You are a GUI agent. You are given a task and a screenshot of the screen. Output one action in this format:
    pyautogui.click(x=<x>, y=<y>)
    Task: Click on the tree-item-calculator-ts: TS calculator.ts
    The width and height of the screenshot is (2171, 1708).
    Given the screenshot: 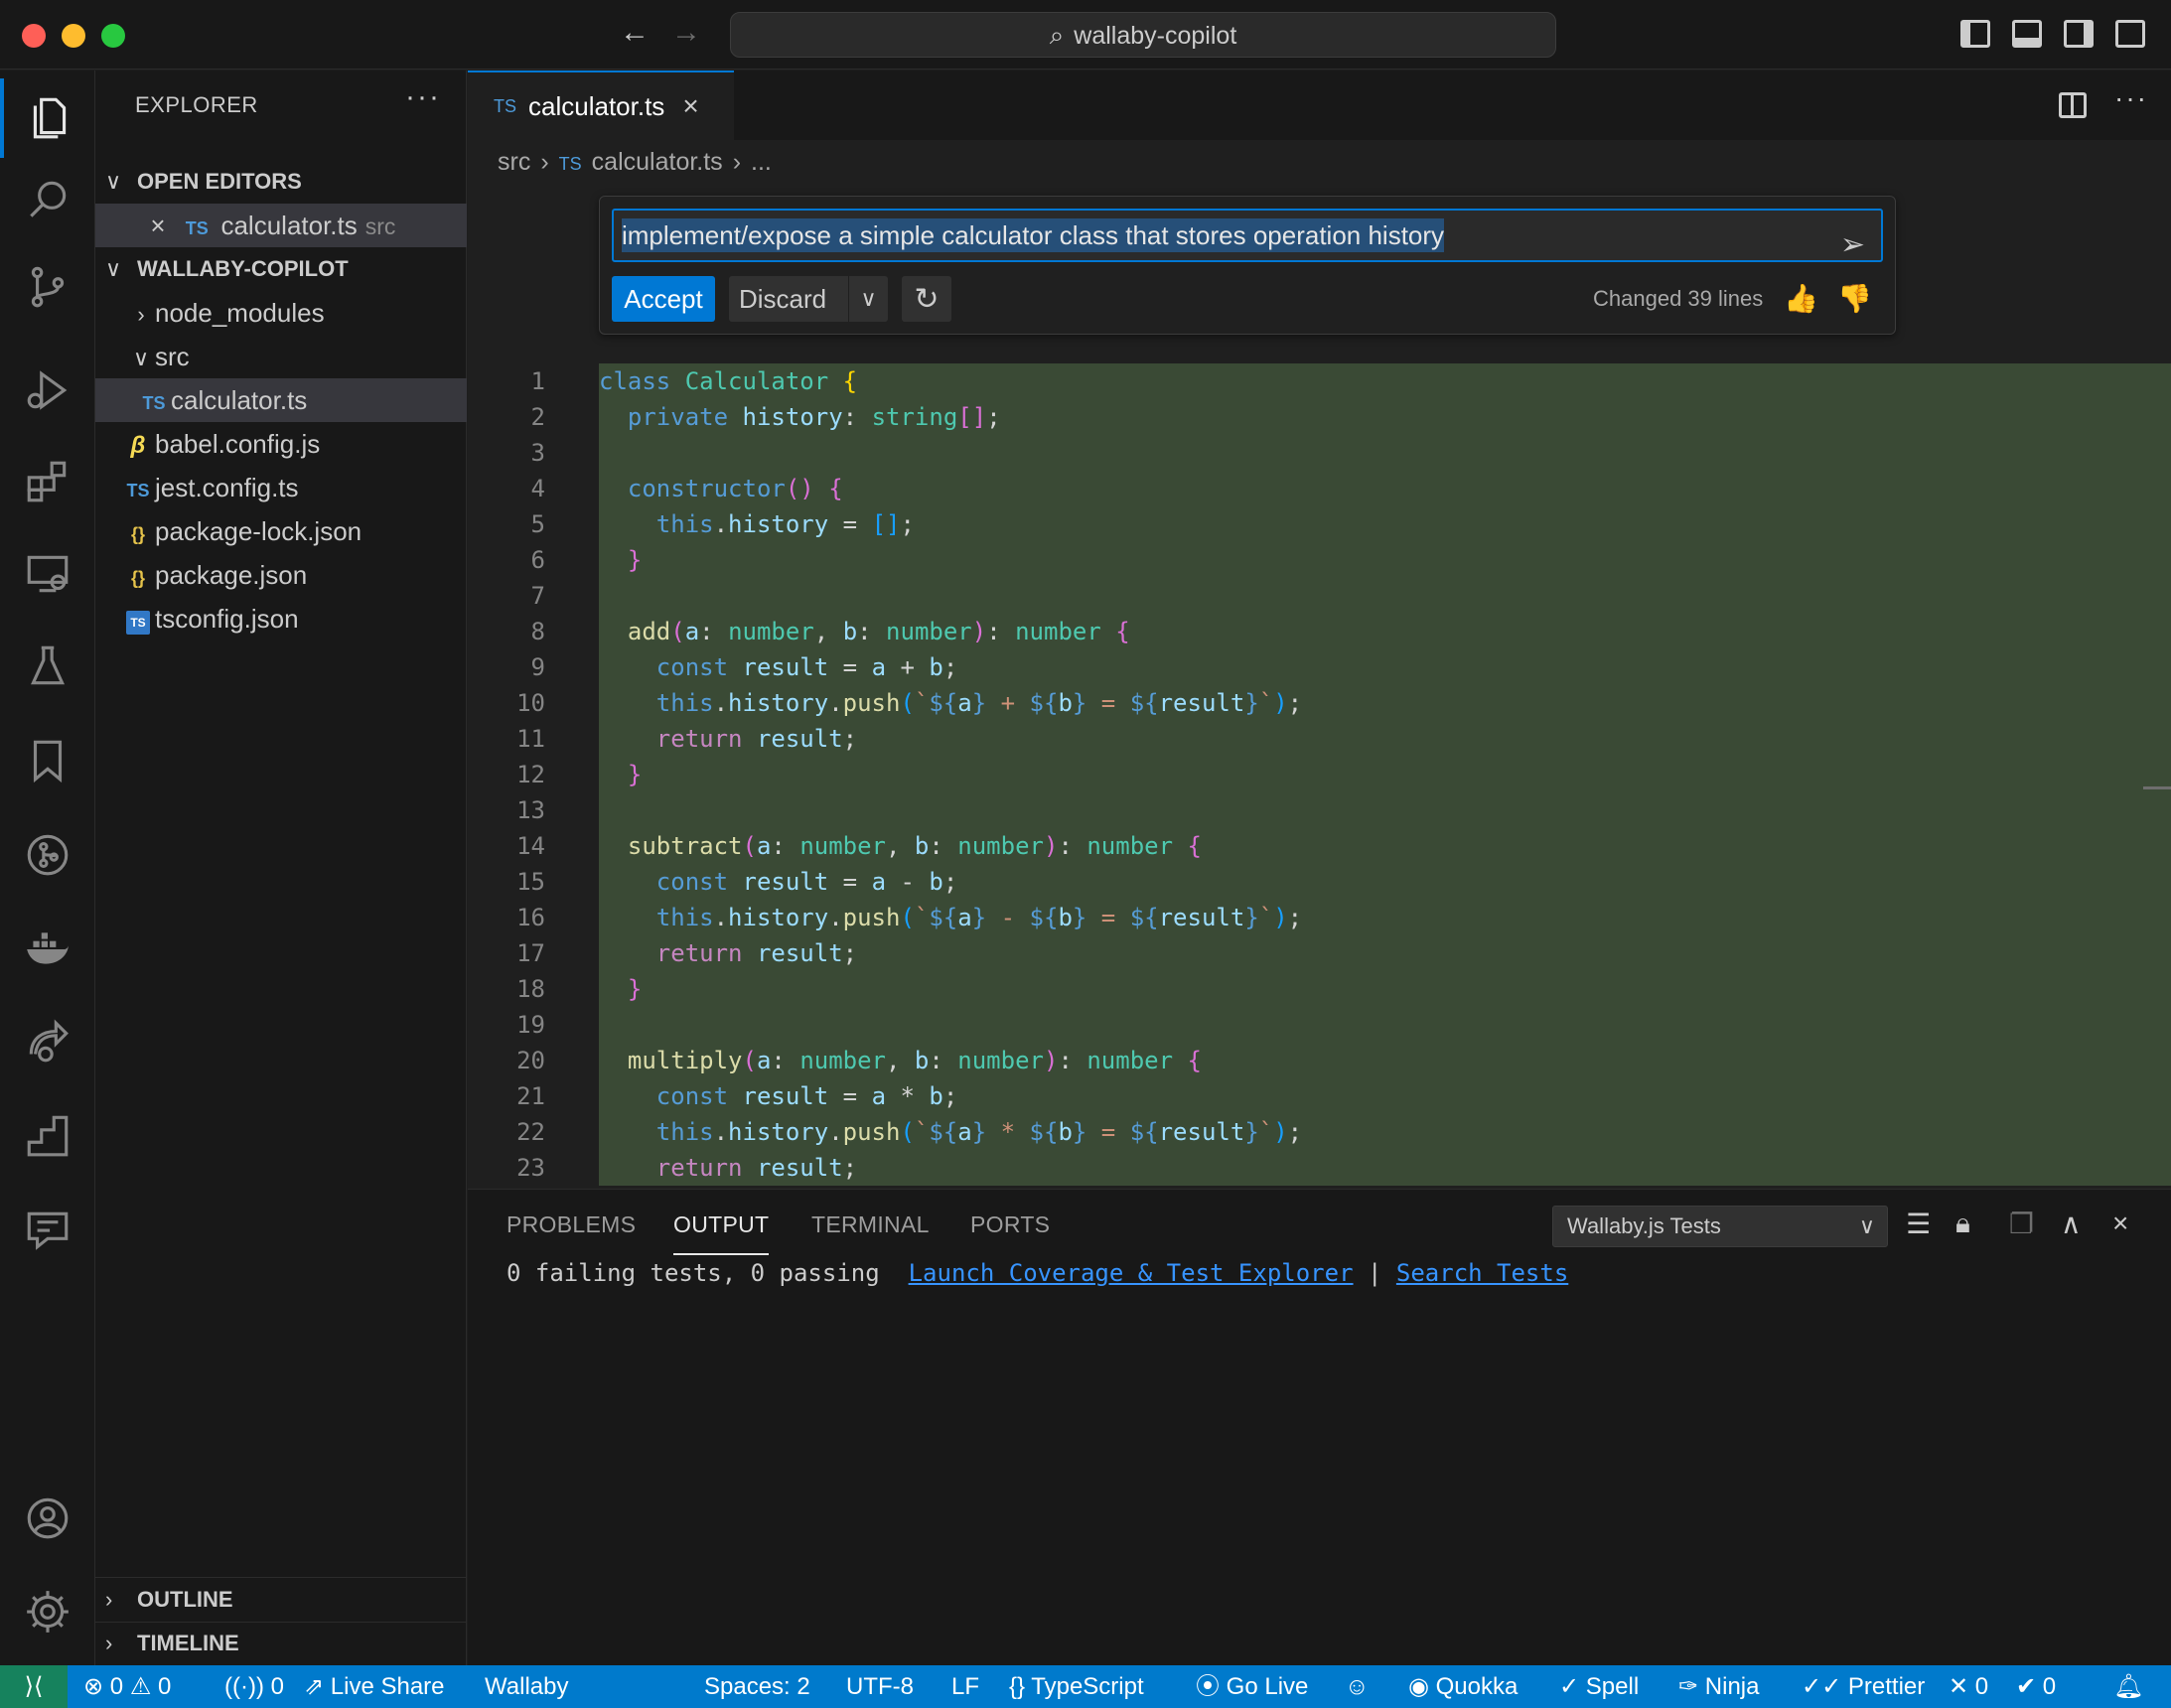 What is the action you would take?
    pyautogui.click(x=281, y=400)
    